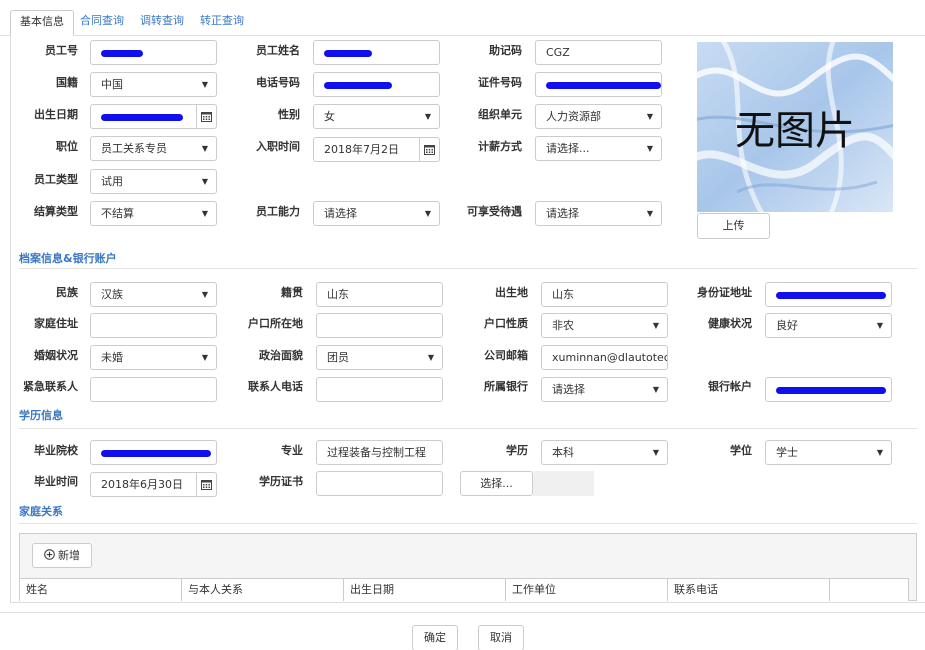  Describe the element at coordinates (598, 213) in the screenshot. I see `benefit-select: 请选择 ▼` at that location.